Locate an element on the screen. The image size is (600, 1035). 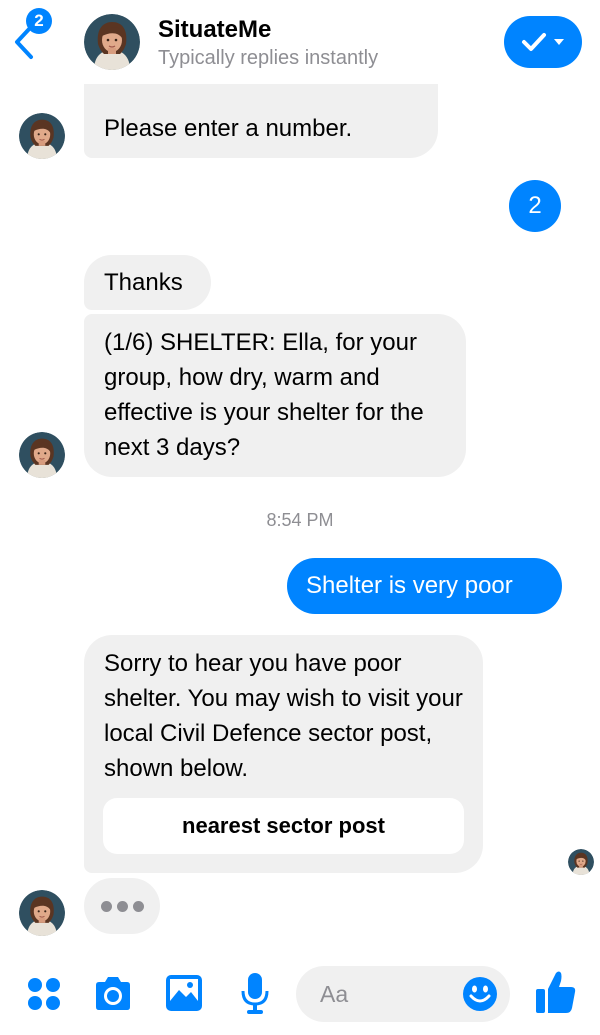
done-button is located at coordinates (543, 42).